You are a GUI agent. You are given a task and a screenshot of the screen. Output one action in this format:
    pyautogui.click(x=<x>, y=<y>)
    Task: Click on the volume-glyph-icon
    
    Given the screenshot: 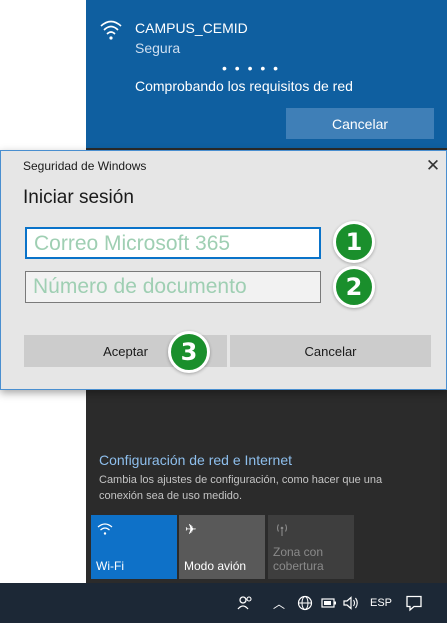 What is the action you would take?
    pyautogui.click(x=350, y=603)
    